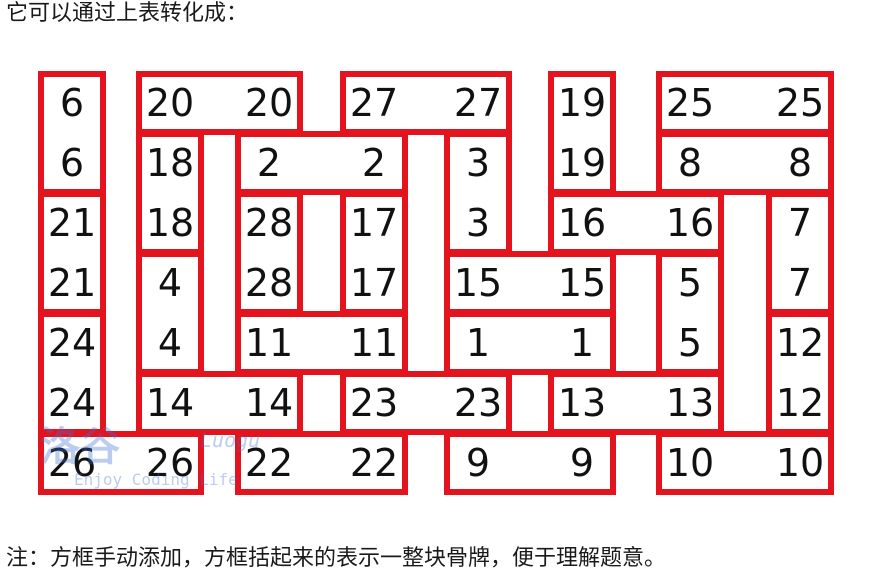  Describe the element at coordinates (145, 458) in the screenshot. I see `luogu-watermark: 洛谷 Luogu Enjoy Coding Life` at that location.